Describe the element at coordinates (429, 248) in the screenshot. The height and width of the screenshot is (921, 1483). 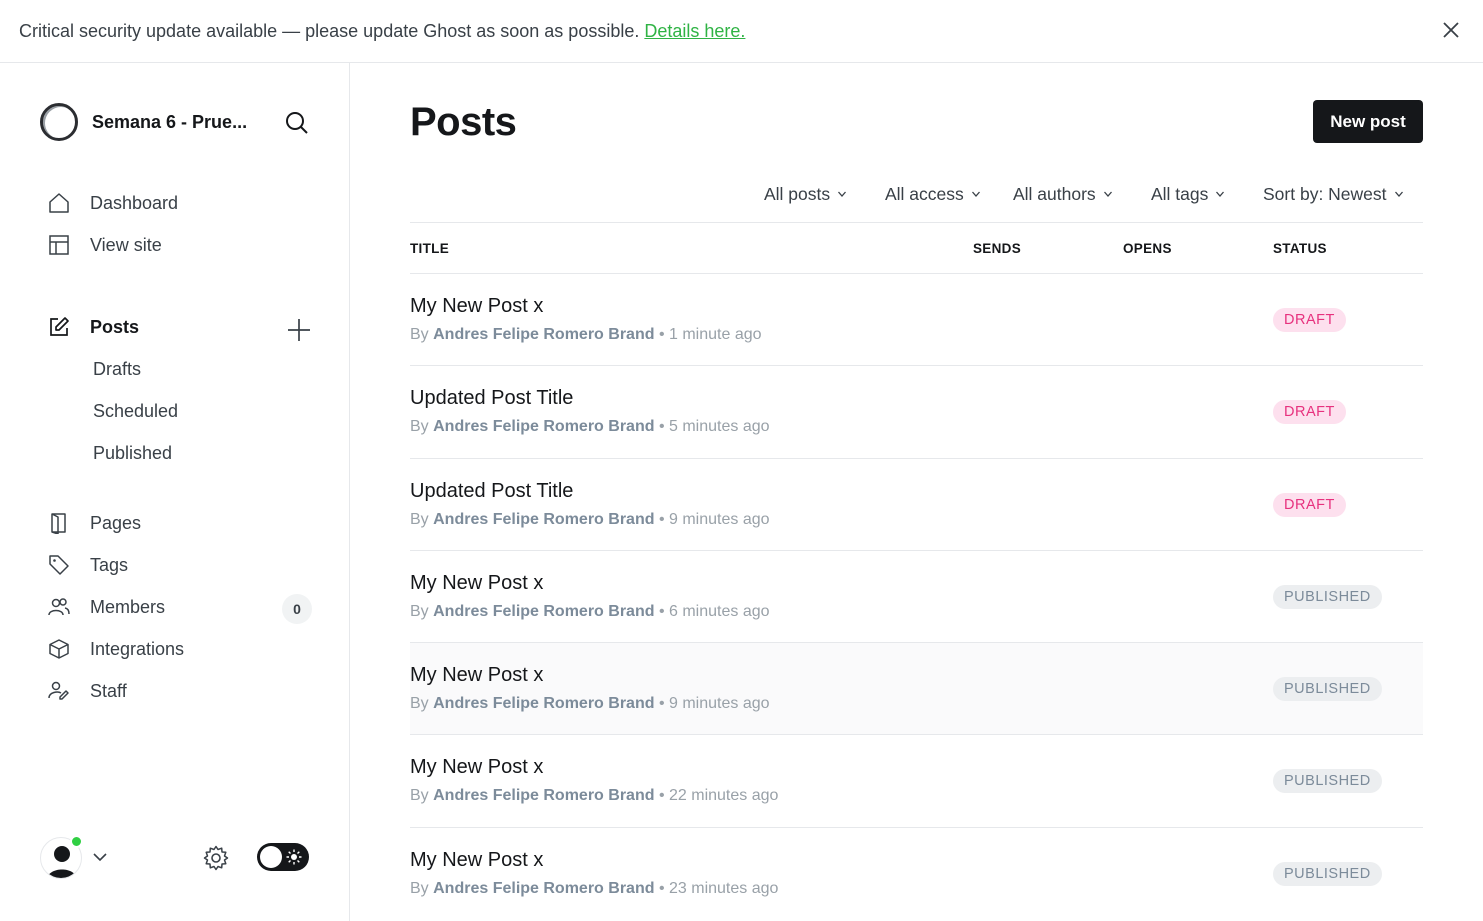
I see `column-header-title: TITLE` at that location.